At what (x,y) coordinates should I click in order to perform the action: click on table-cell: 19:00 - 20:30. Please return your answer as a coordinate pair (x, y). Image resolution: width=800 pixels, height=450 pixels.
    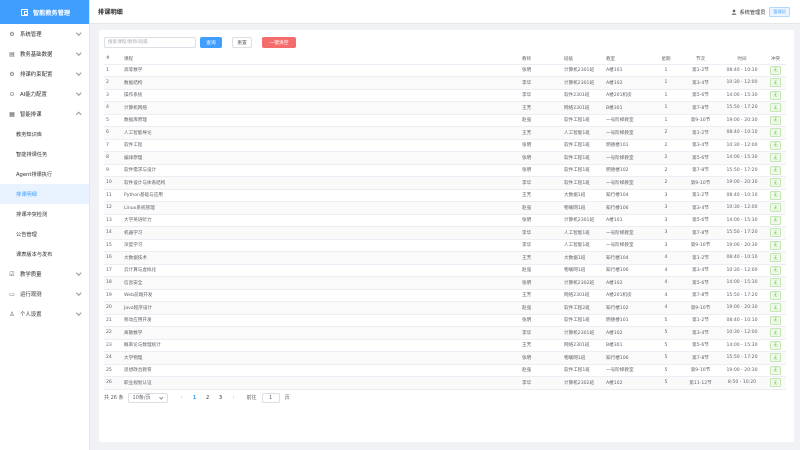
    Looking at the image, I should click on (742, 183).